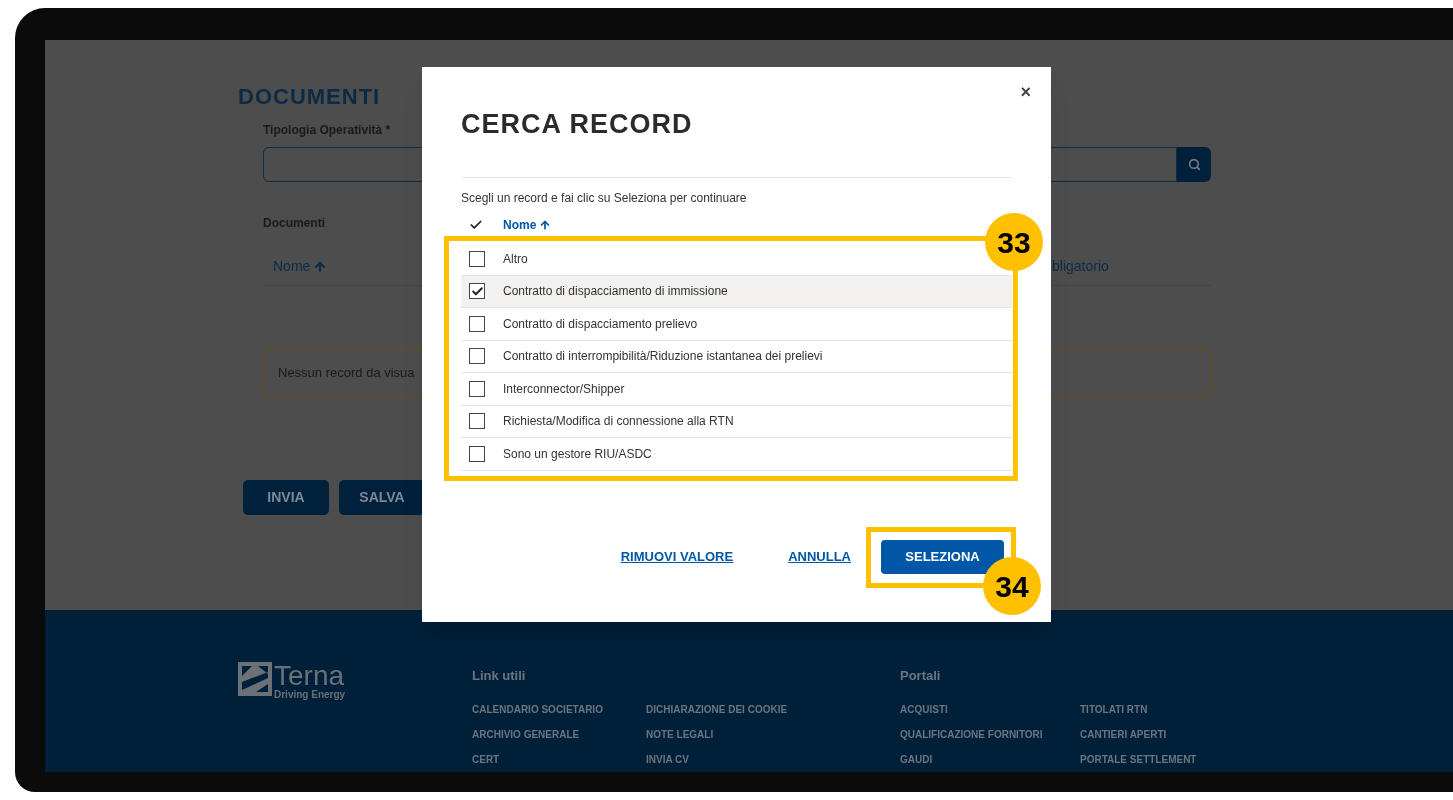  I want to click on footer-link: PORTALE SETTLEMENT, so click(1170, 759).